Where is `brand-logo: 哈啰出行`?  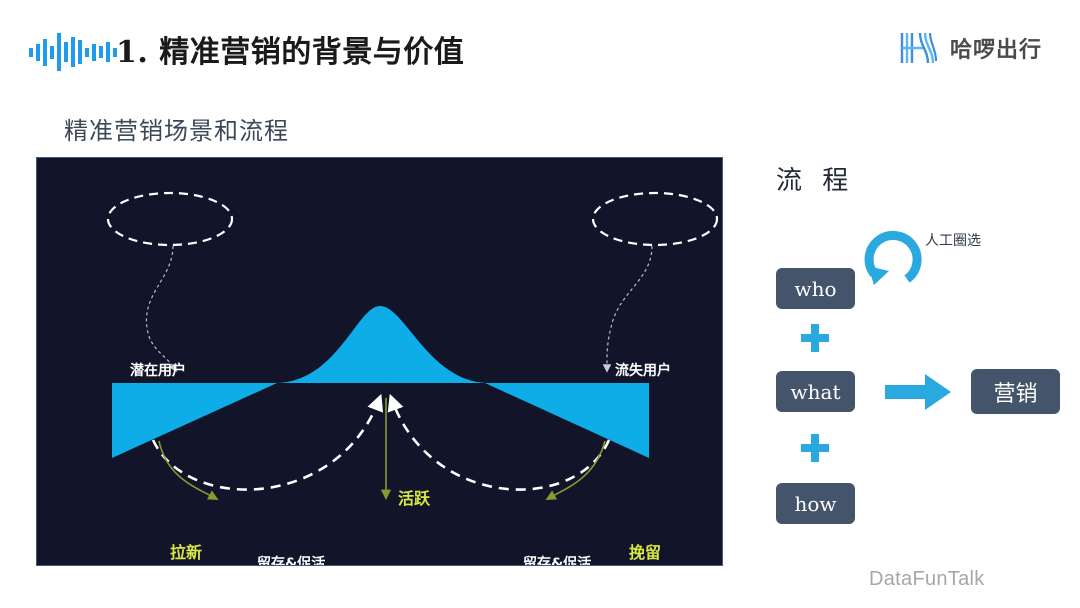
brand-logo: 哈啰出行 is located at coordinates (970, 48).